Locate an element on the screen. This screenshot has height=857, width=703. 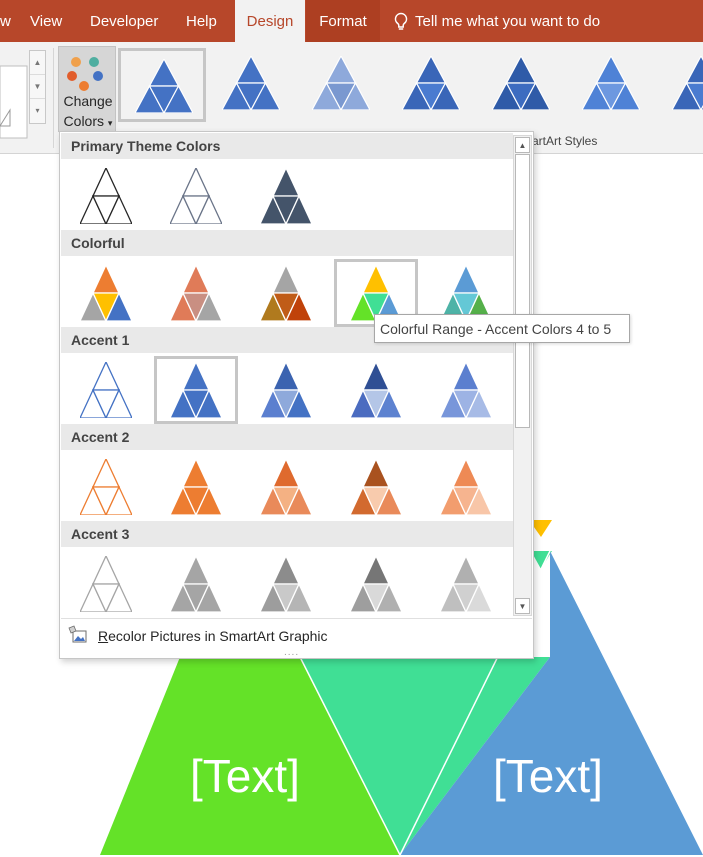
tab-slide-show-partial: w is located at coordinates (7, 21).